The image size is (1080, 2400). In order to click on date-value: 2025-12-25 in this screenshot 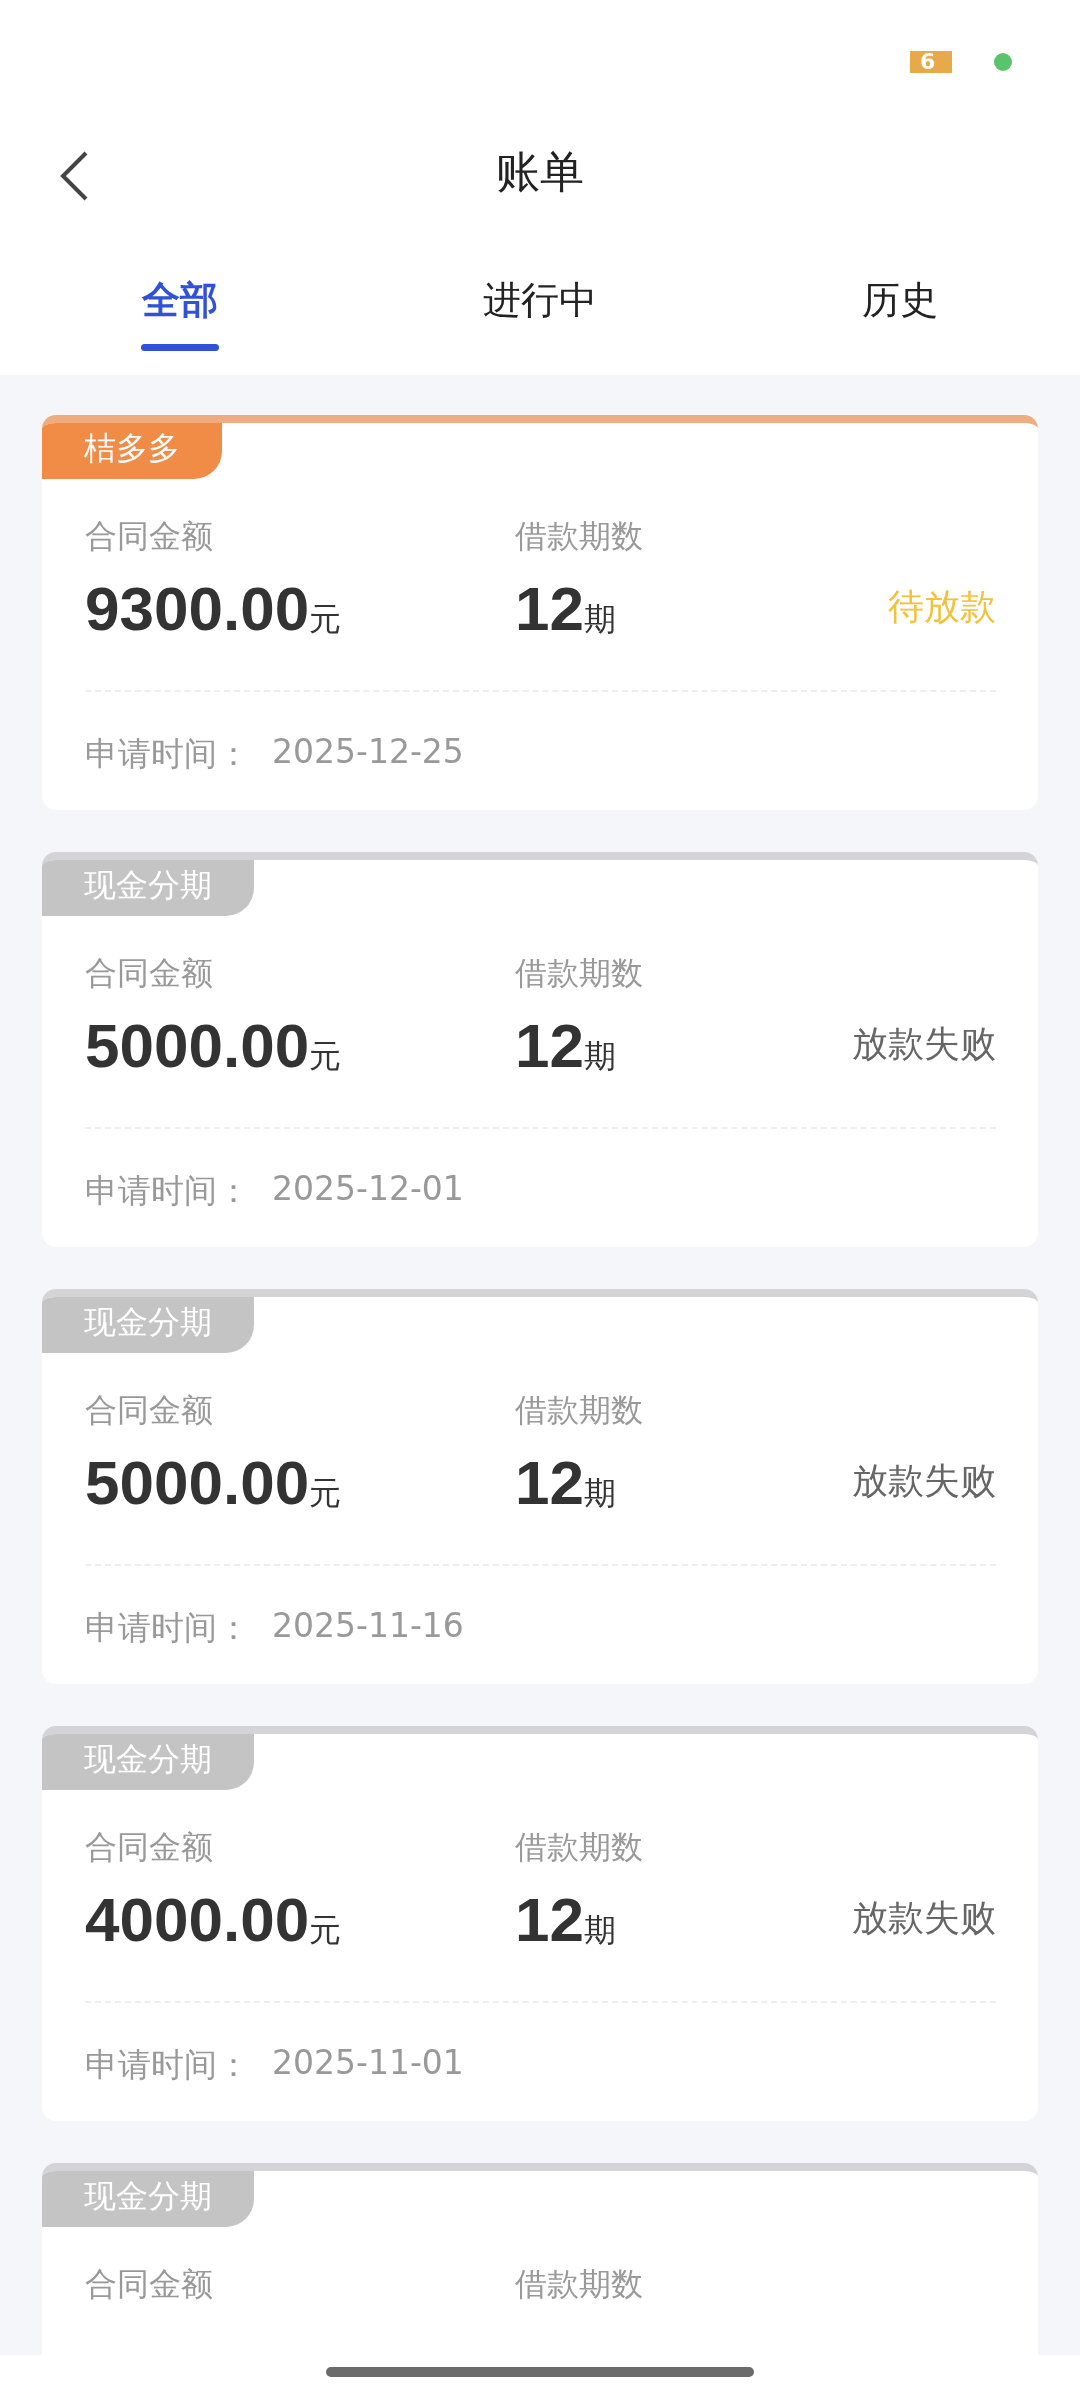, I will do `click(368, 752)`.